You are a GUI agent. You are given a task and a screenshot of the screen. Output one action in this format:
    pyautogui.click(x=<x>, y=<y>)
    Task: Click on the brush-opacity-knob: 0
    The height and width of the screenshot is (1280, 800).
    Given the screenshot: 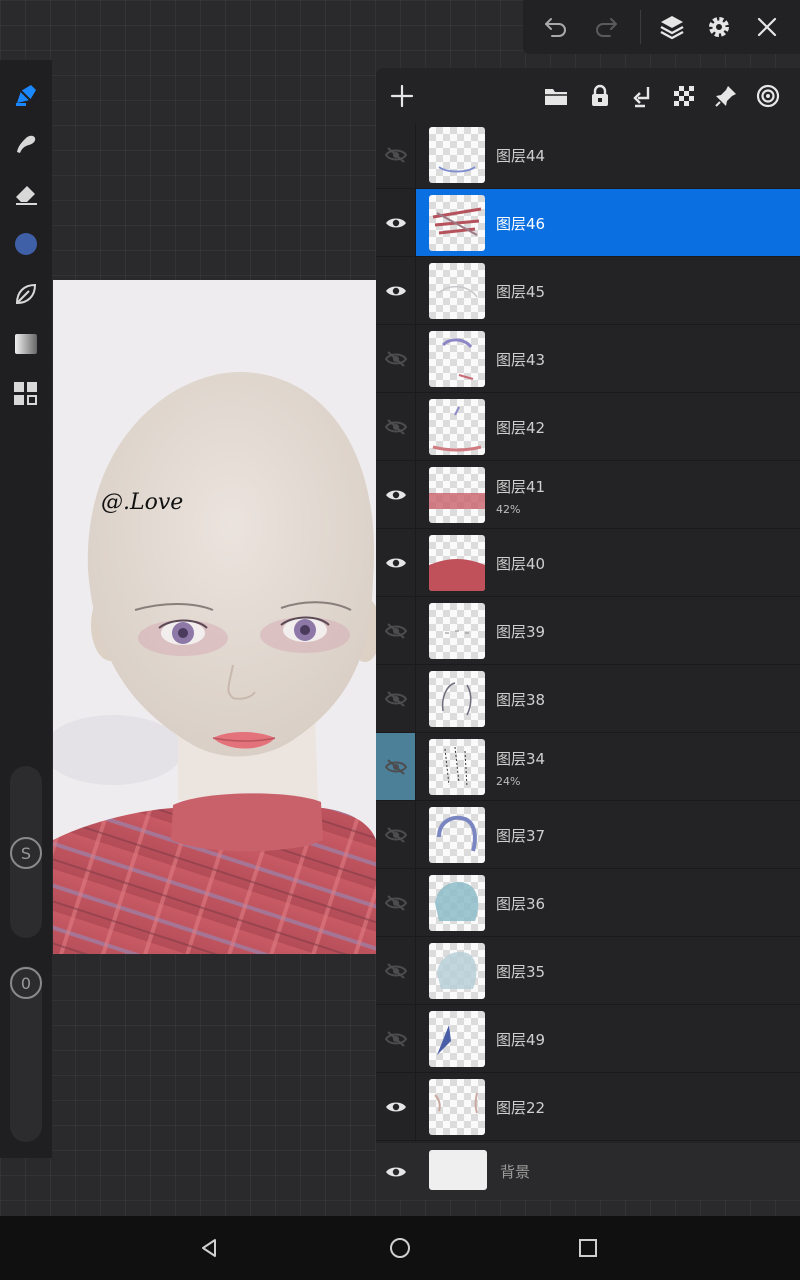 What is the action you would take?
    pyautogui.click(x=26, y=983)
    